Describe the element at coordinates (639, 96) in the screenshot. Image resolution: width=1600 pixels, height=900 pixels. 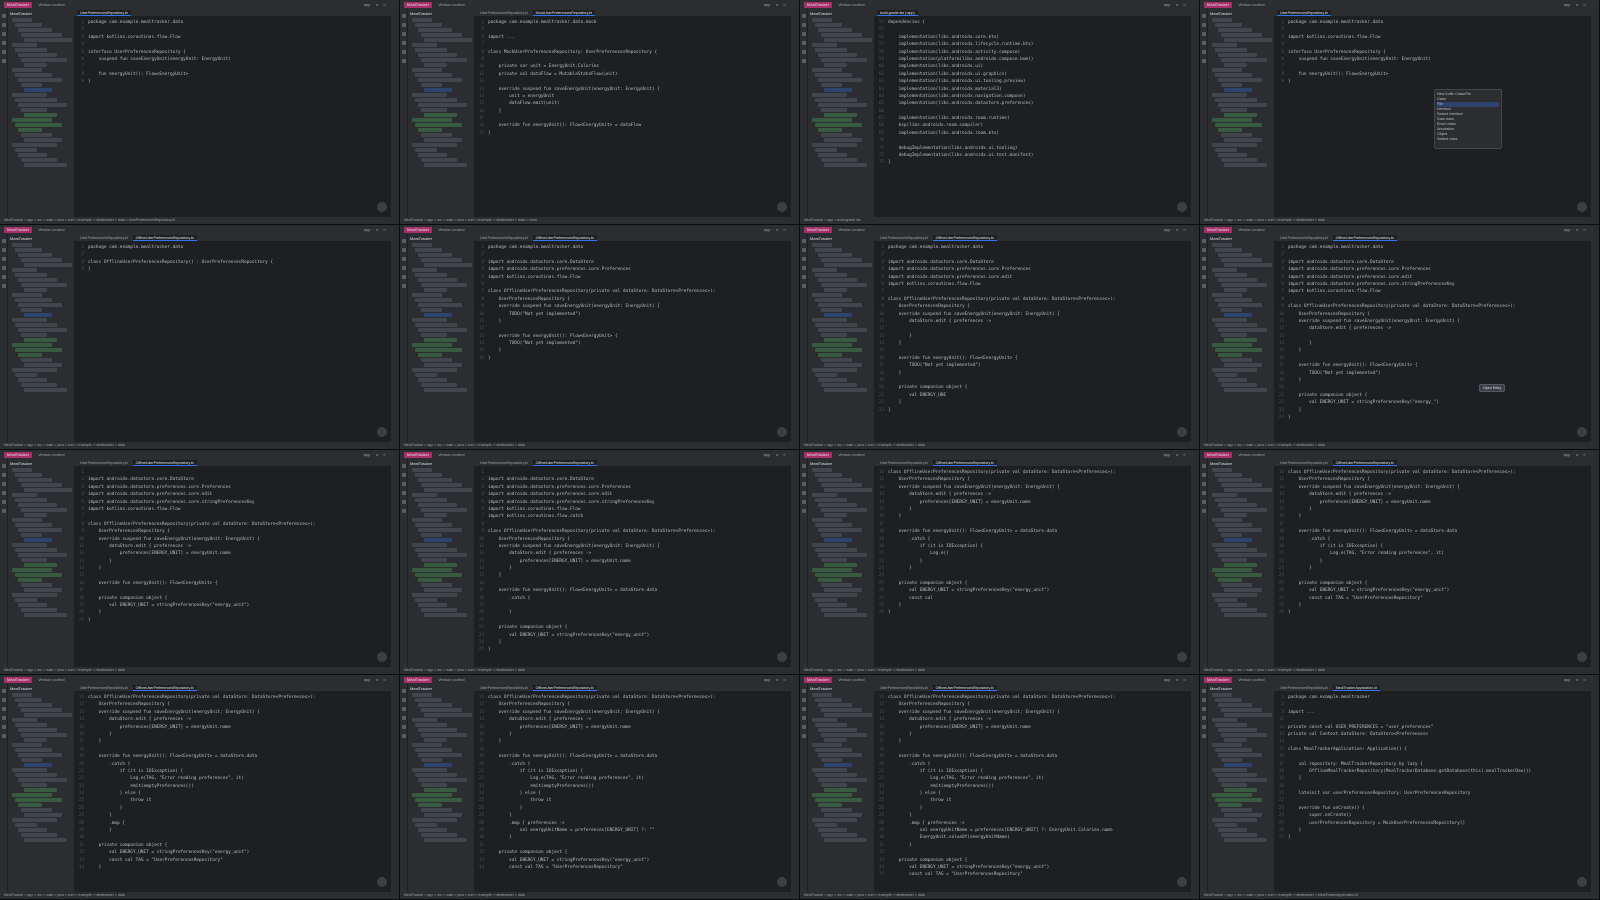
I see `code-text: unit = energyUnit` at that location.